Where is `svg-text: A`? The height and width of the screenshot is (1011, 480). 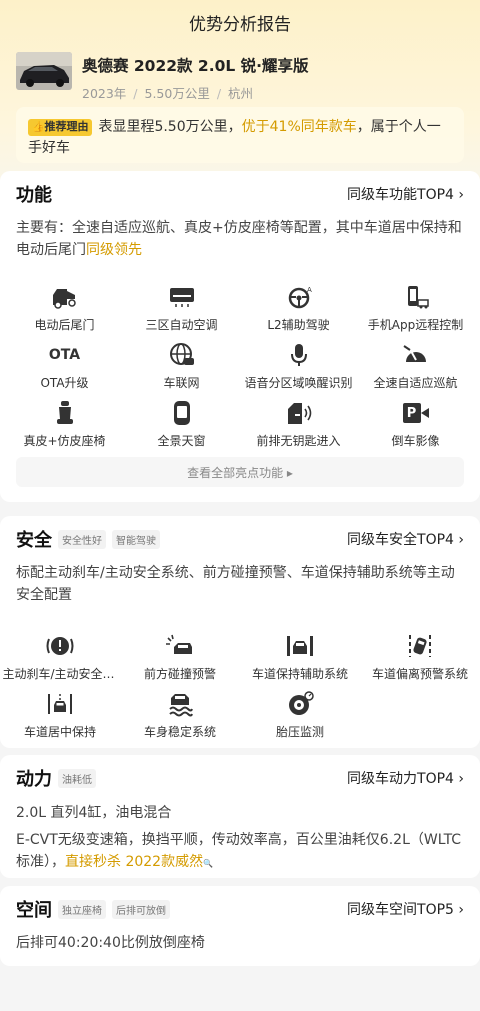
svg-text: A is located at coordinates (309, 290).